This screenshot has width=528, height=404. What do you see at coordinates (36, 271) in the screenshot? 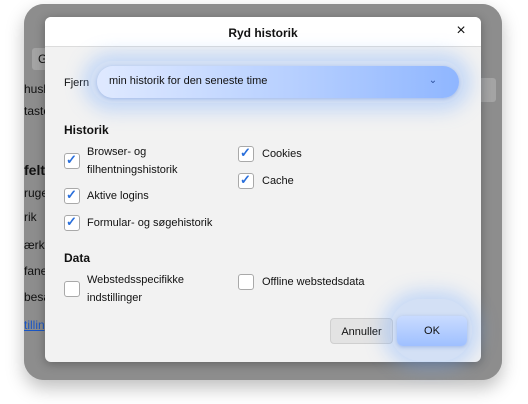
I see `background-text: fane` at bounding box center [36, 271].